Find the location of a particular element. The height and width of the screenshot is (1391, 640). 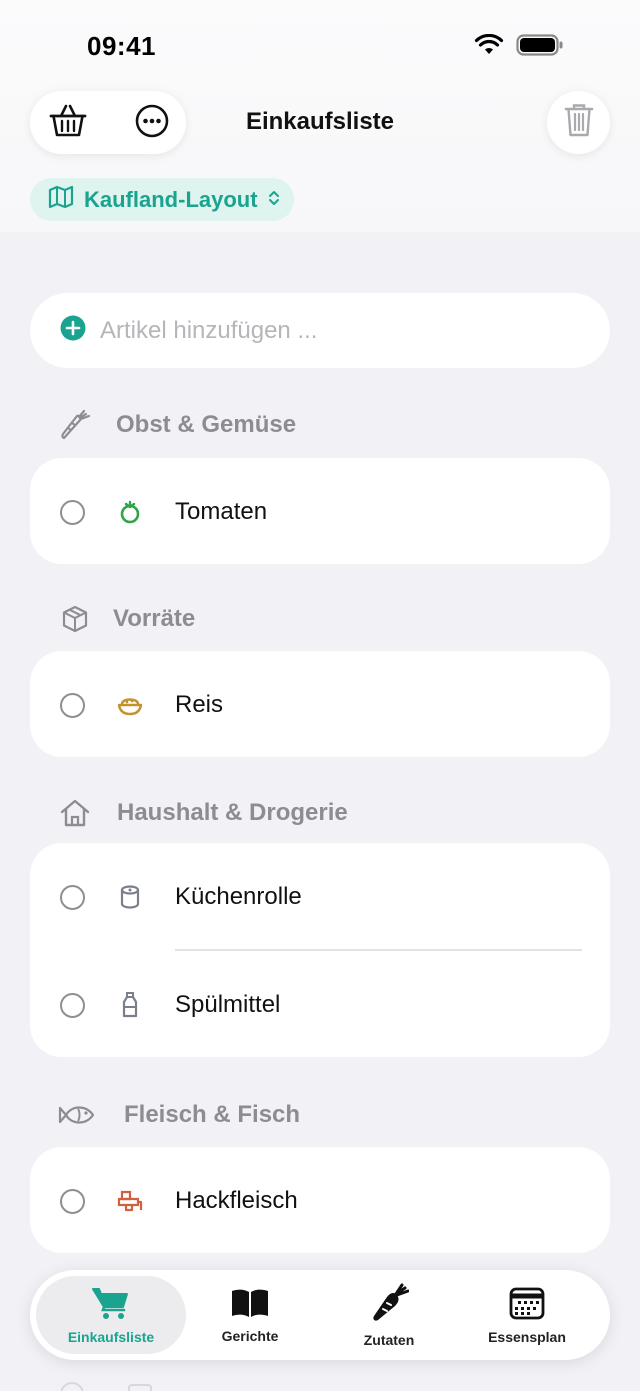

store-layout-selector: Kaufland-Layout is located at coordinates (162, 199).